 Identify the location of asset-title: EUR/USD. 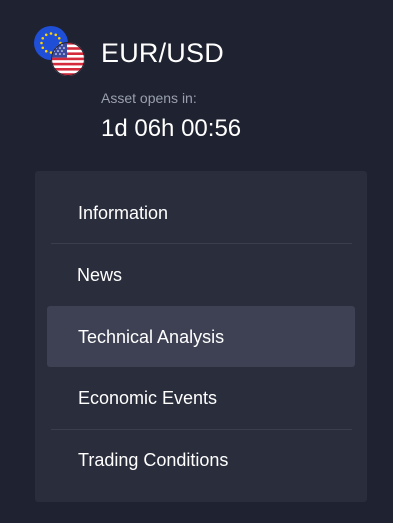
(162, 53).